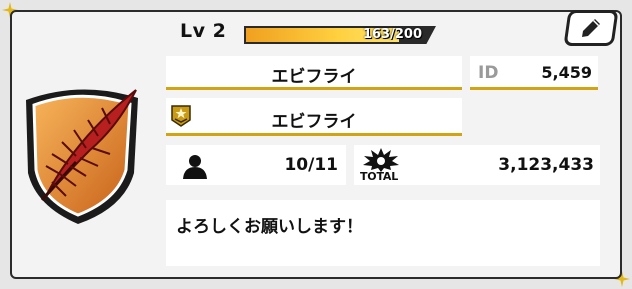 The image size is (632, 289). What do you see at coordinates (477, 165) in the screenshot?
I see `total-power-stat: TOTAL 3,123,433` at bounding box center [477, 165].